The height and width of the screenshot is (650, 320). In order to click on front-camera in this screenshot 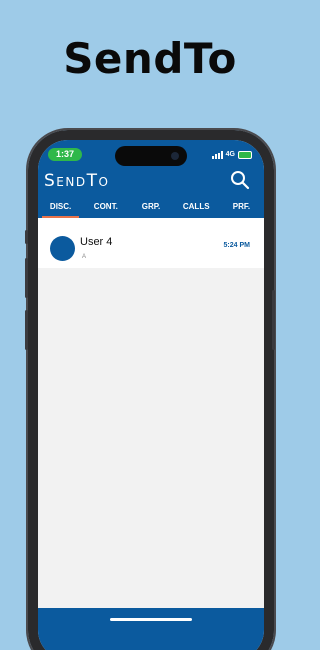, I will do `click(175, 156)`.